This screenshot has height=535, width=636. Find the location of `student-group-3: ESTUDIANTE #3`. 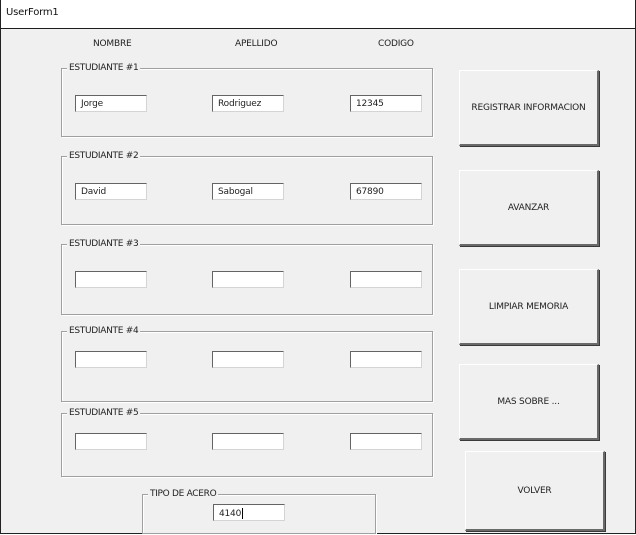

student-group-3: ESTUDIANTE #3 is located at coordinates (247, 276).